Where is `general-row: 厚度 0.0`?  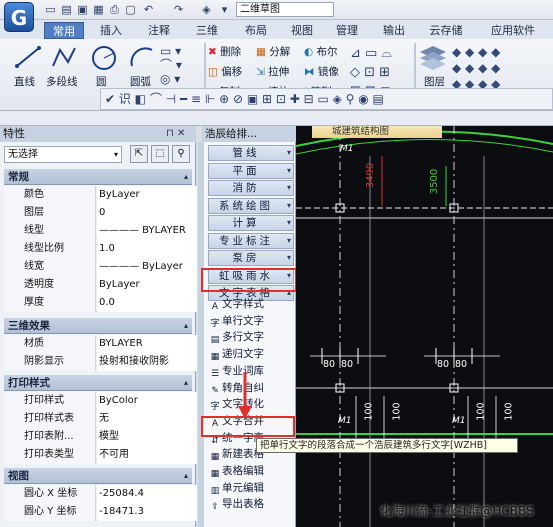 general-row: 厚度 0.0 is located at coordinates (100, 303).